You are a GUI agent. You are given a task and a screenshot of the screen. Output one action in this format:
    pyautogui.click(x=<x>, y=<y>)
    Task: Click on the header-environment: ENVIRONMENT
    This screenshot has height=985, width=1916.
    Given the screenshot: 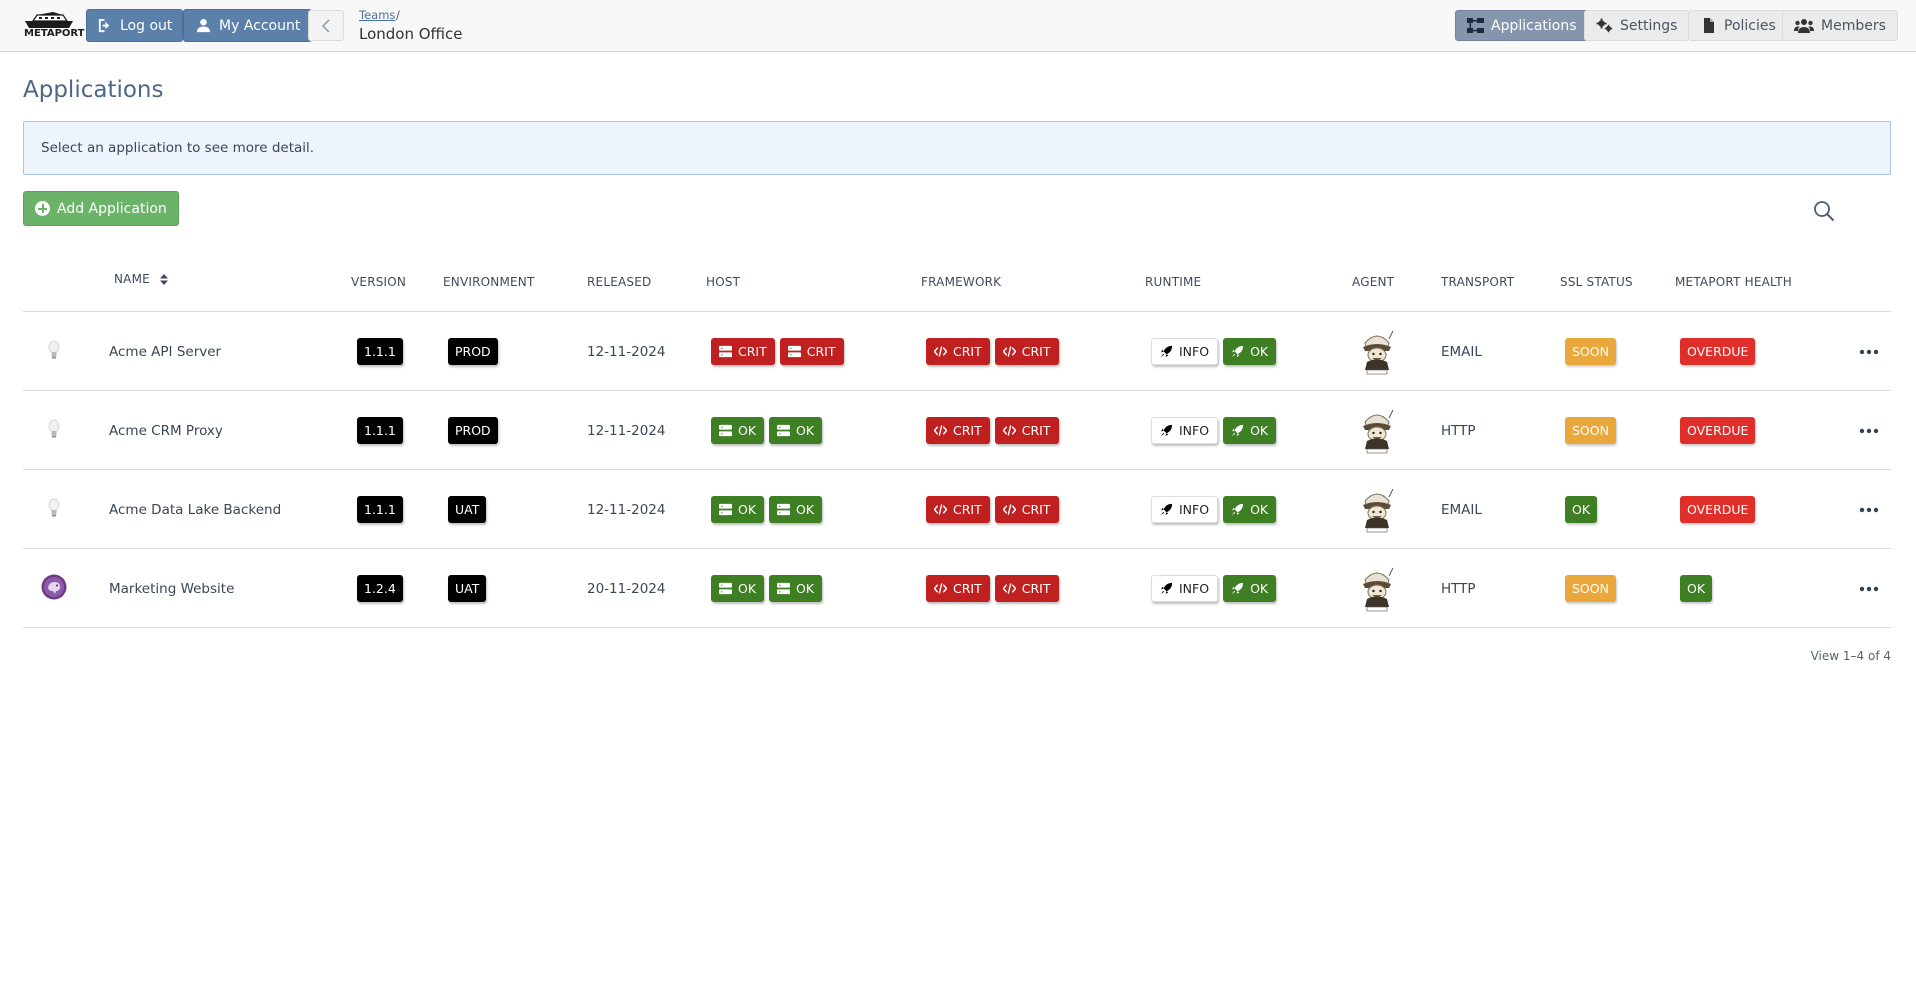 What is the action you would take?
    pyautogui.click(x=489, y=282)
    